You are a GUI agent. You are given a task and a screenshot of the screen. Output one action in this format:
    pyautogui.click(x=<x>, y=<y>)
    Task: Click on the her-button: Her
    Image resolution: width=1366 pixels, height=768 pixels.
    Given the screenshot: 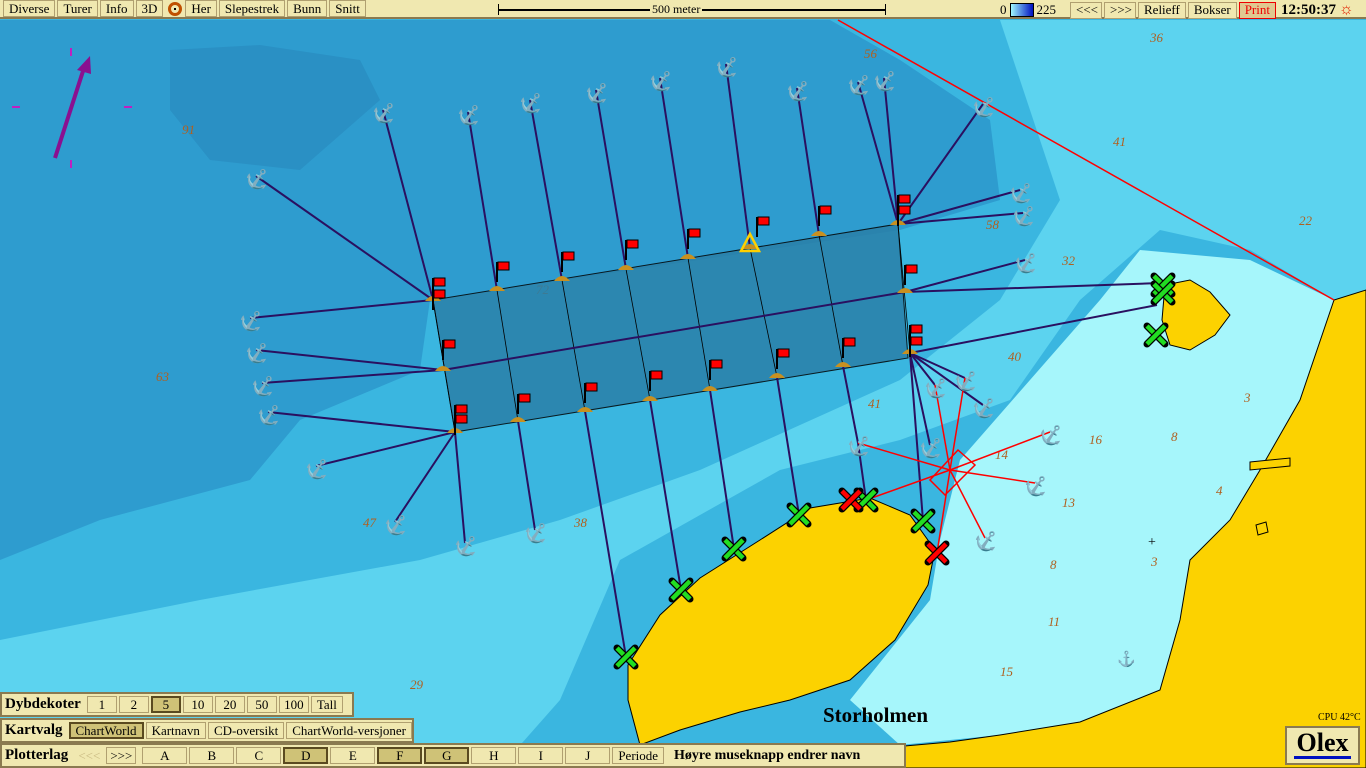 What is the action you would take?
    pyautogui.click(x=201, y=8)
    